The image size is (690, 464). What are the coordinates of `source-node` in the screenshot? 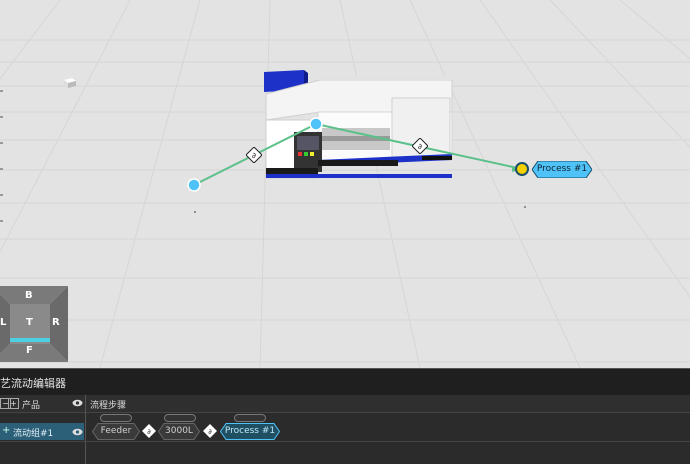 It's located at (194, 185).